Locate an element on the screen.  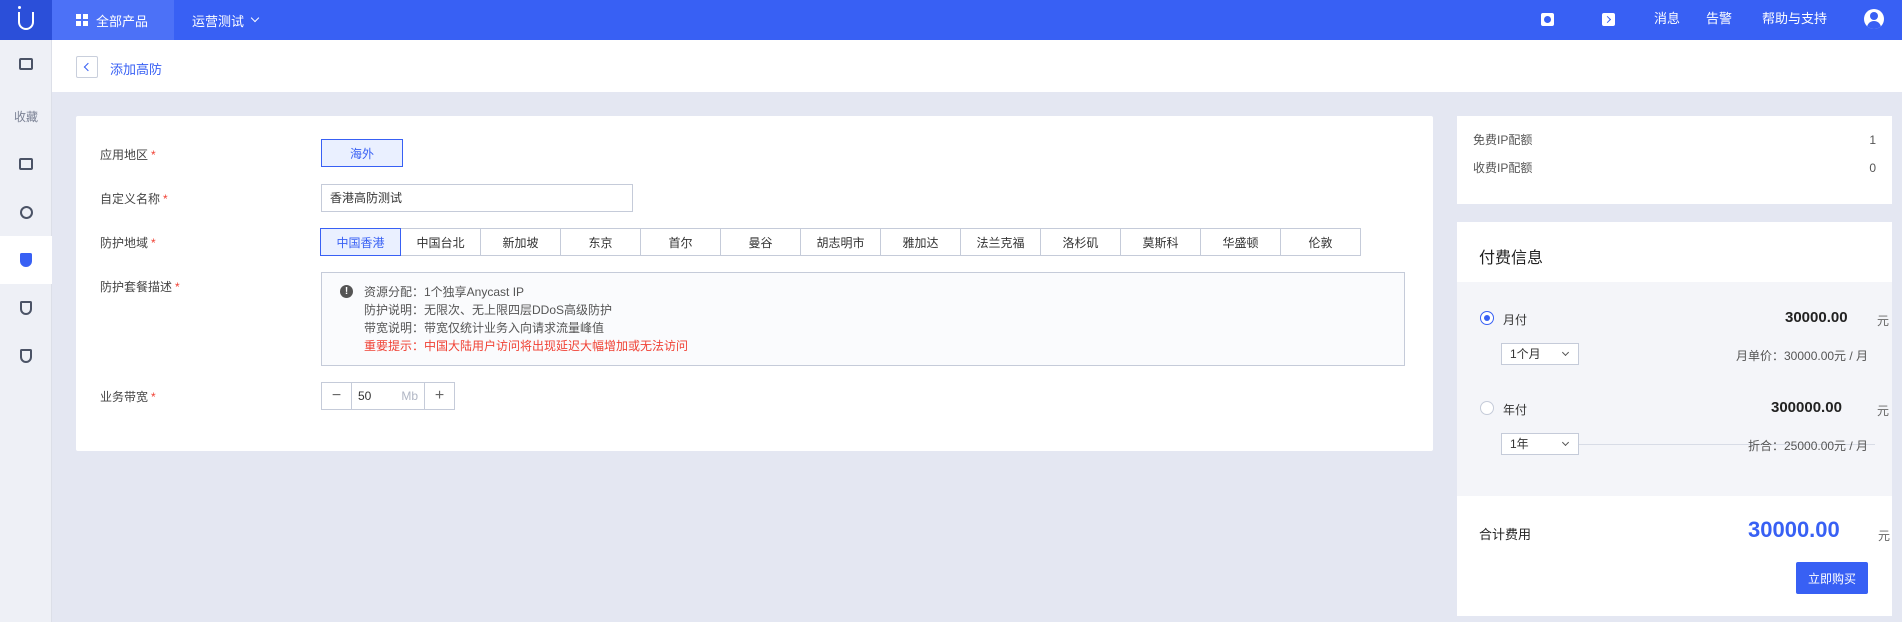
area-option: 法兰克福 is located at coordinates (1000, 242).